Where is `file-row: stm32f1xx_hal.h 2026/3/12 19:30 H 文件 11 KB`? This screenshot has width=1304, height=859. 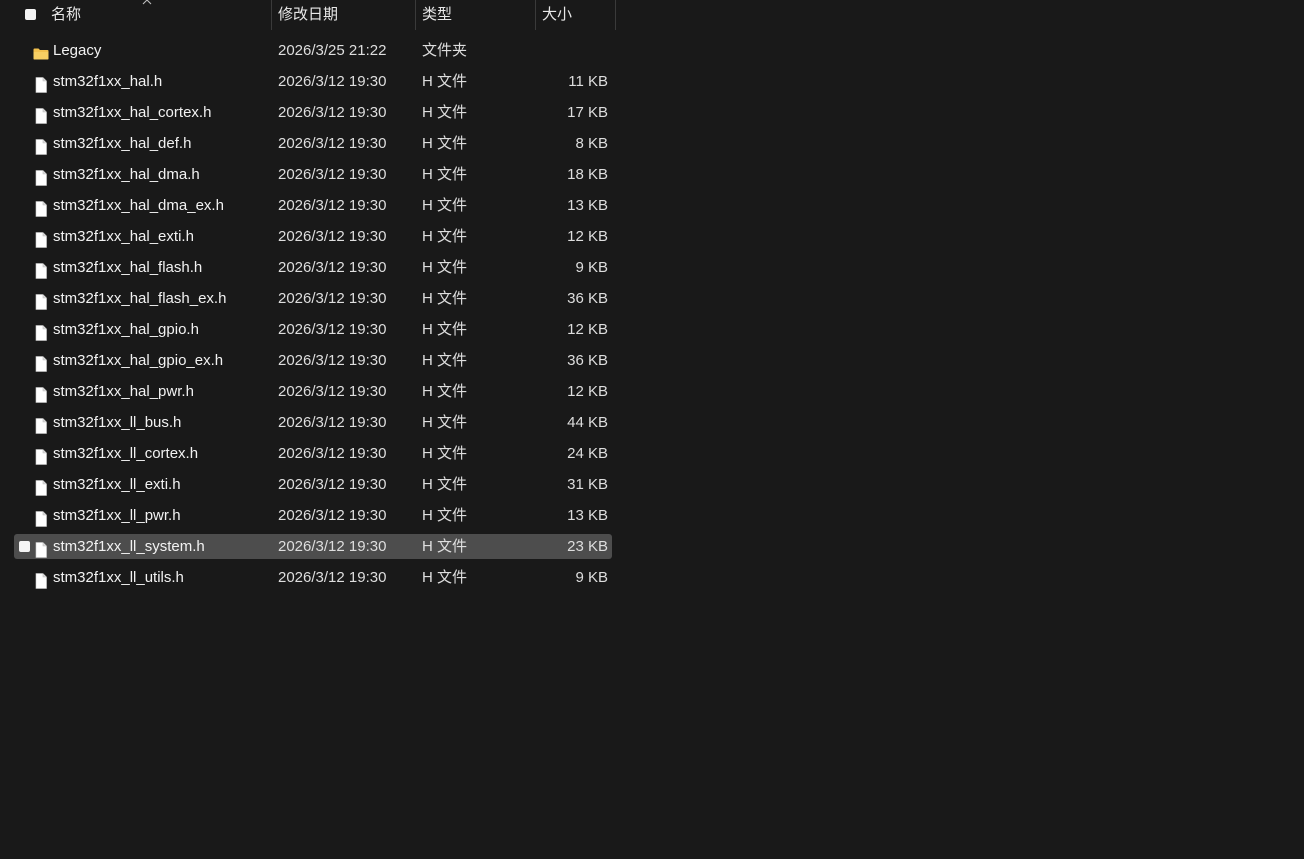
file-row: stm32f1xx_hal.h 2026/3/12 19:30 H 文件 11 KB is located at coordinates (308, 81).